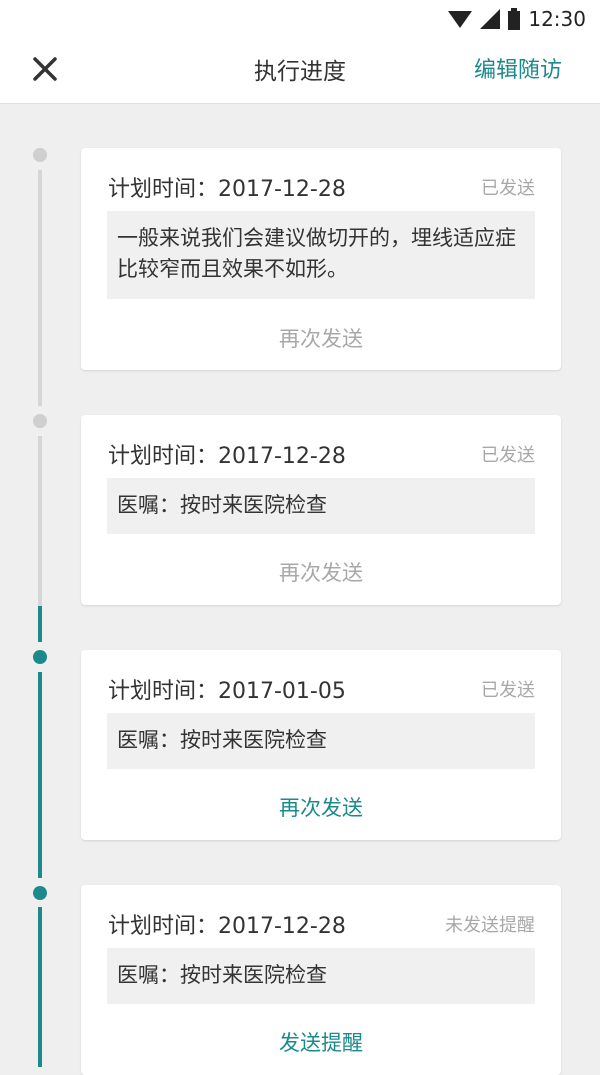 The width and height of the screenshot is (600, 1075). Describe the element at coordinates (490, 19) in the screenshot. I see `signal-icon` at that location.